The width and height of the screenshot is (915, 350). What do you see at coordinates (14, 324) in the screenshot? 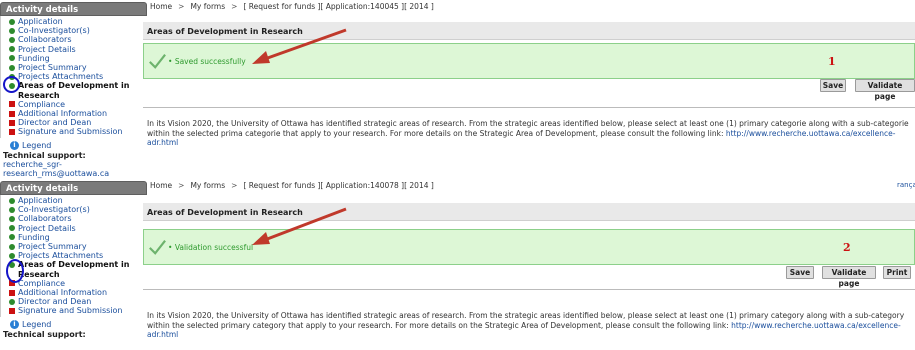
I see `info-icon: i` at bounding box center [14, 324].